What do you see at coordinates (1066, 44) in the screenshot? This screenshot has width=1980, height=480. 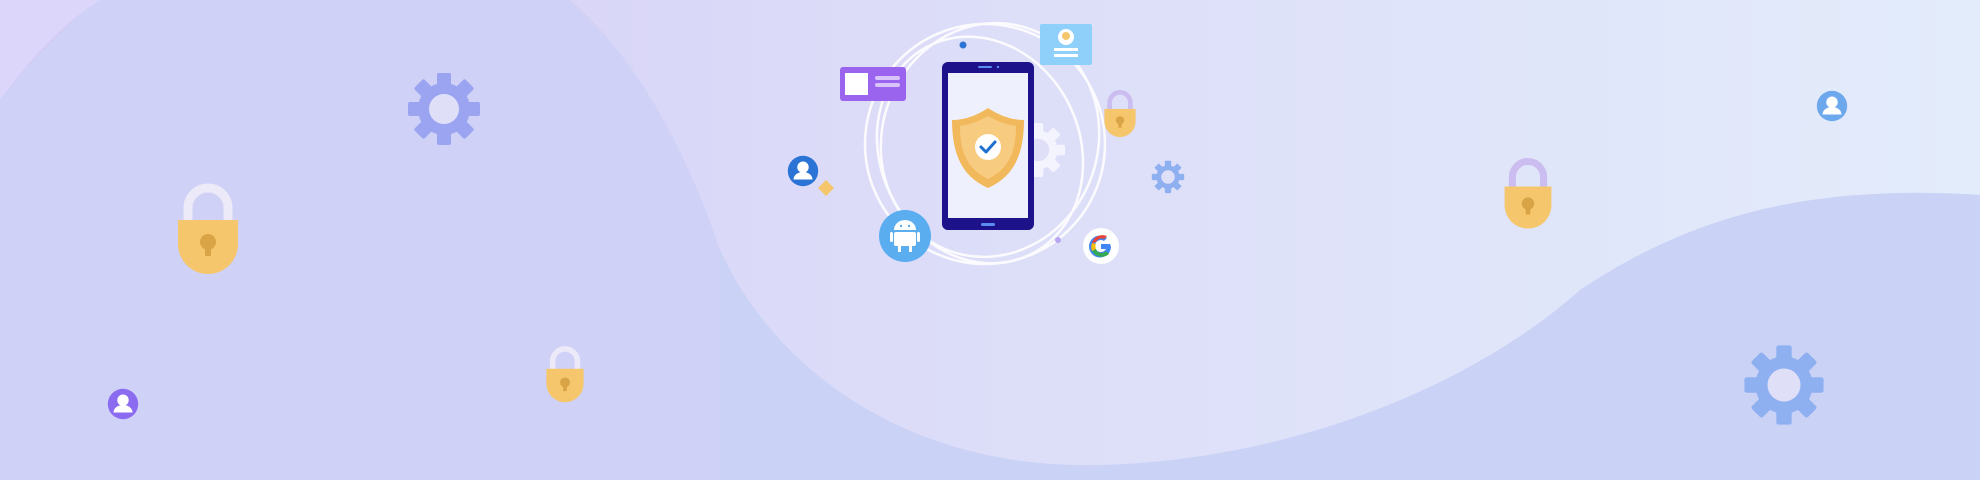 I see `id-card-icon` at bounding box center [1066, 44].